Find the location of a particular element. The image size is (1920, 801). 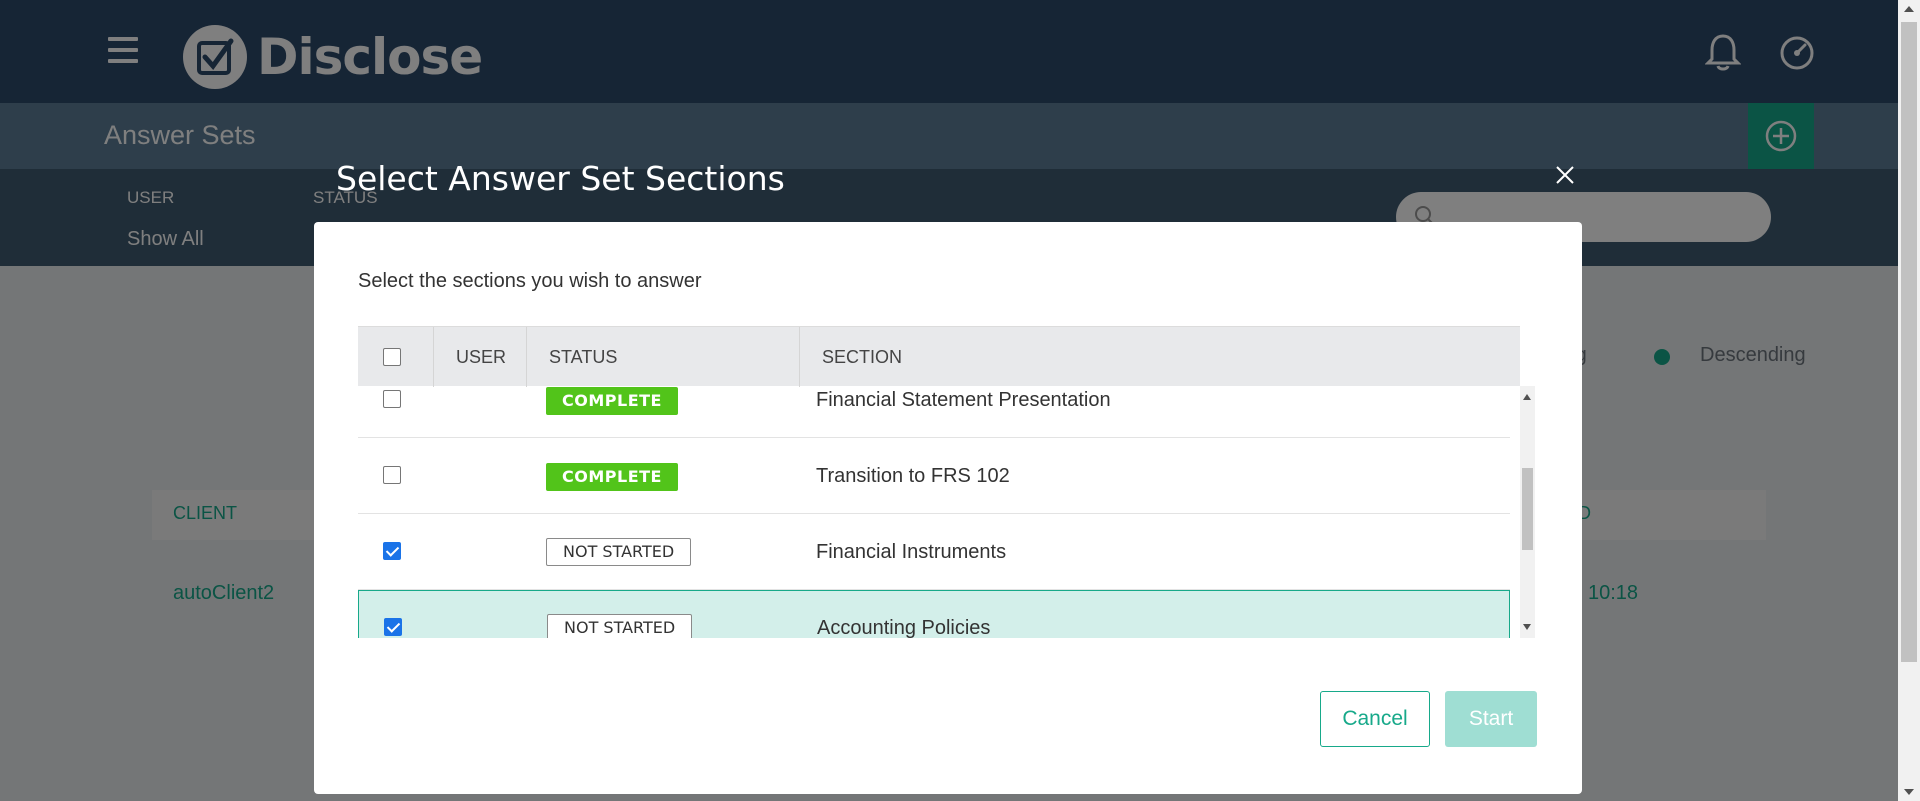

table-row: NOT STARTED Financial Instruments is located at coordinates (934, 552).